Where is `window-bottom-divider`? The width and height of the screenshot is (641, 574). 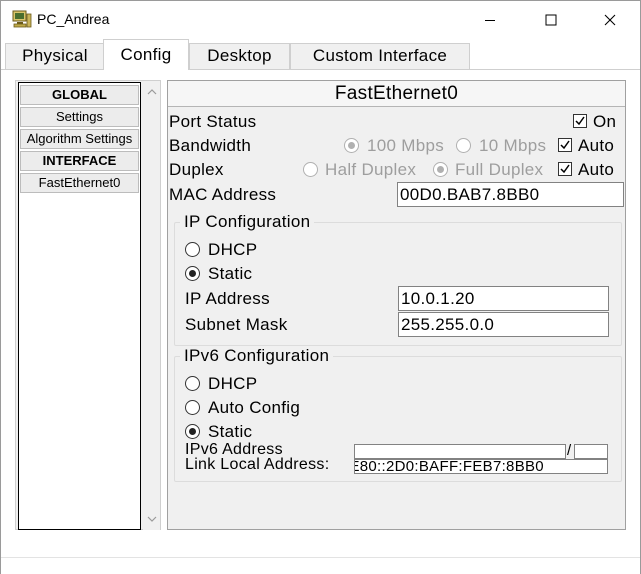
window-bottom-divider is located at coordinates (320, 557).